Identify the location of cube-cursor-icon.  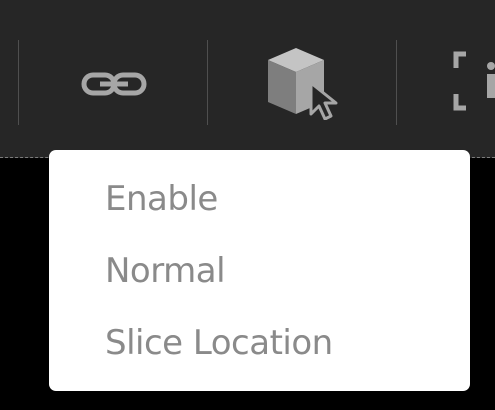
(303, 82).